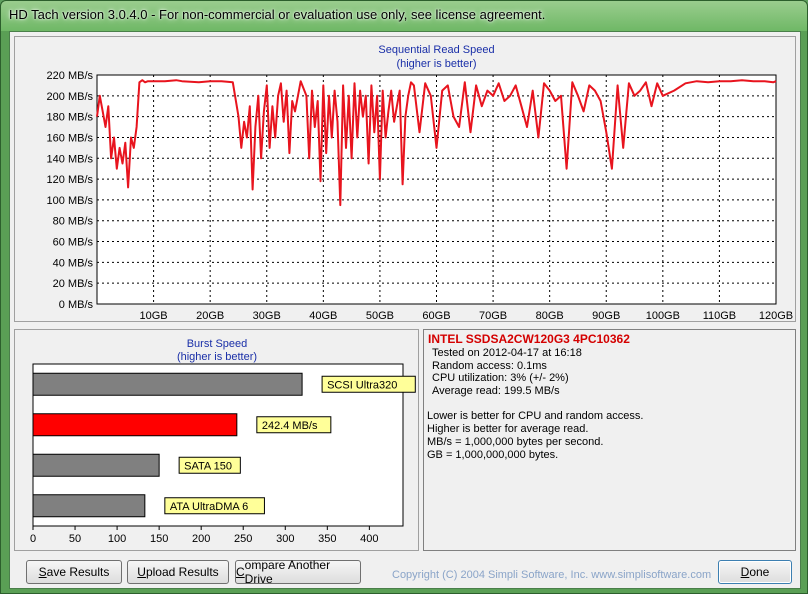 The width and height of the screenshot is (808, 594). Describe the element at coordinates (73, 284) in the screenshot. I see `y-tick-label: 20 MB/s` at that location.